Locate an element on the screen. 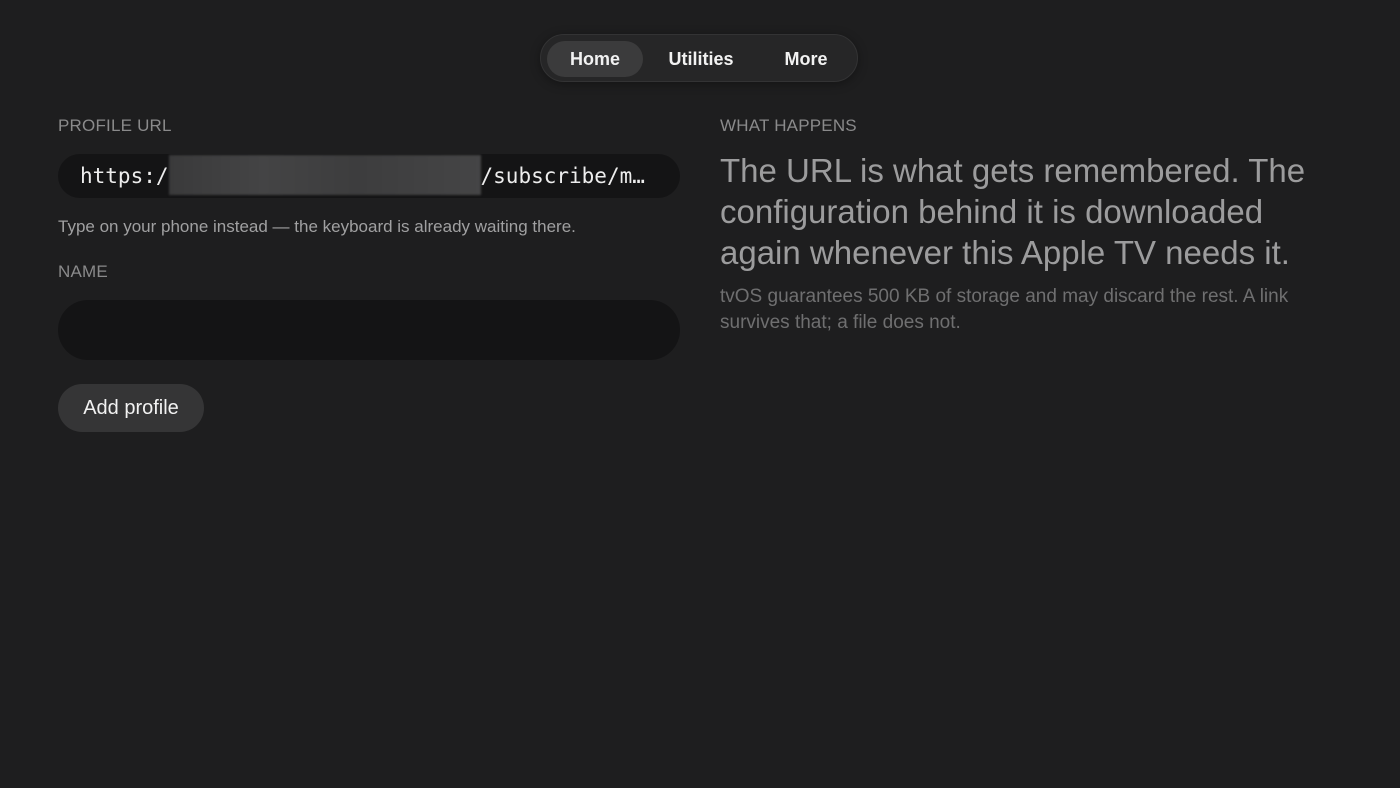  profile-url-label: PROFILE URL is located at coordinates (115, 125).